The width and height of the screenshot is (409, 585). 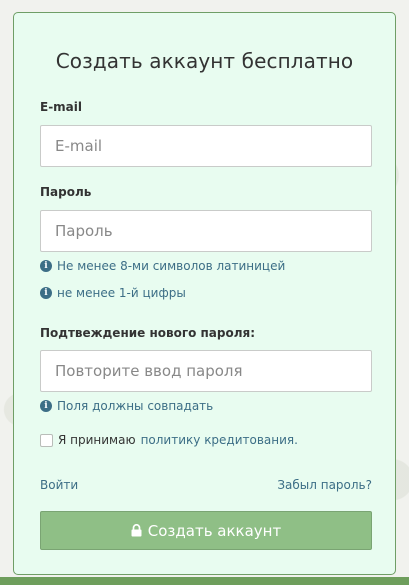 What do you see at coordinates (206, 146) in the screenshot?
I see `email-field` at bounding box center [206, 146].